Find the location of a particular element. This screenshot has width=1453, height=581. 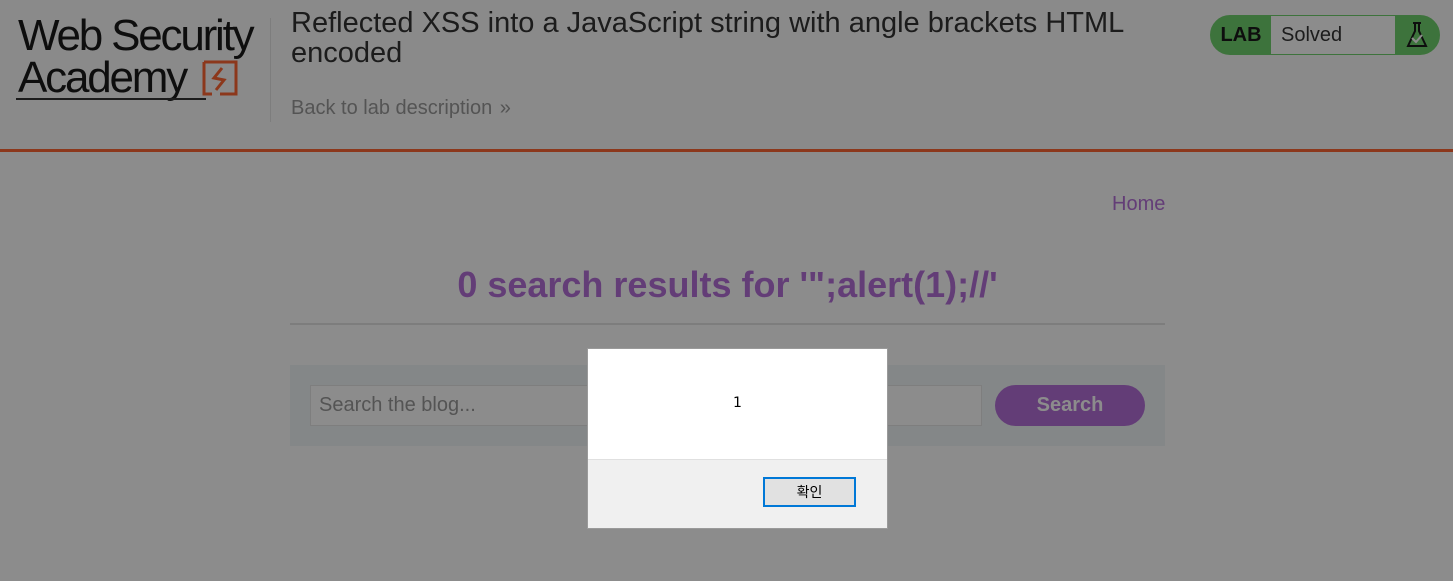

alert-ok-button: 확인 is located at coordinates (809, 492).